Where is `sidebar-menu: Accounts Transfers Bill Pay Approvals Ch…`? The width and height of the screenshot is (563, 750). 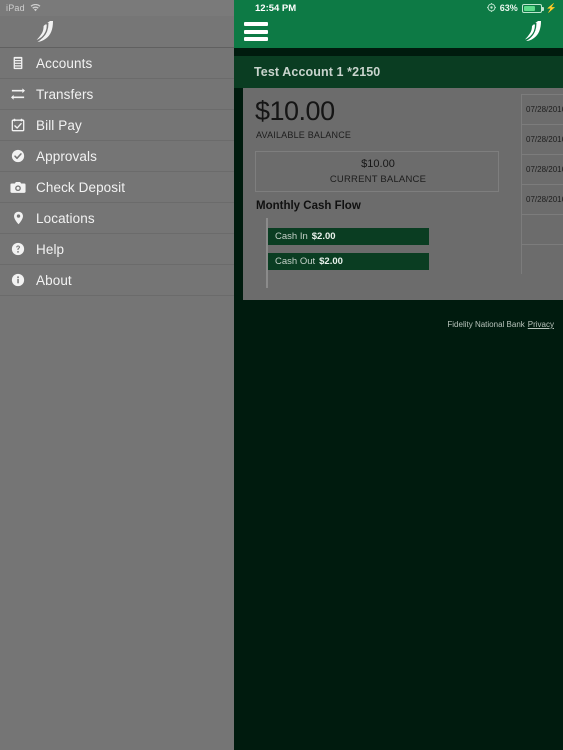
sidebar-menu: Accounts Transfers Bill Pay Approvals Ch… is located at coordinates (117, 172).